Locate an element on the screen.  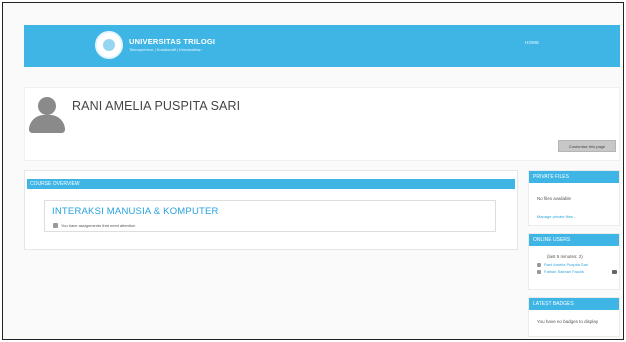
online-user-item: Rani Amelia Puspita Sari is located at coordinates (562, 264).